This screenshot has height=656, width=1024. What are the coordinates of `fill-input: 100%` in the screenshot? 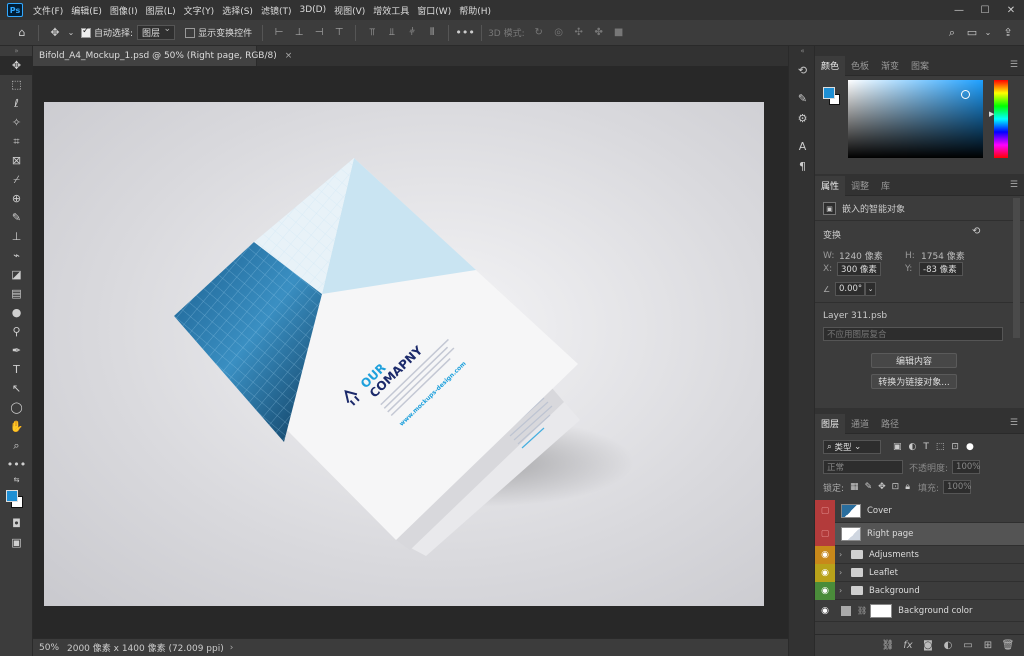 It's located at (957, 487).